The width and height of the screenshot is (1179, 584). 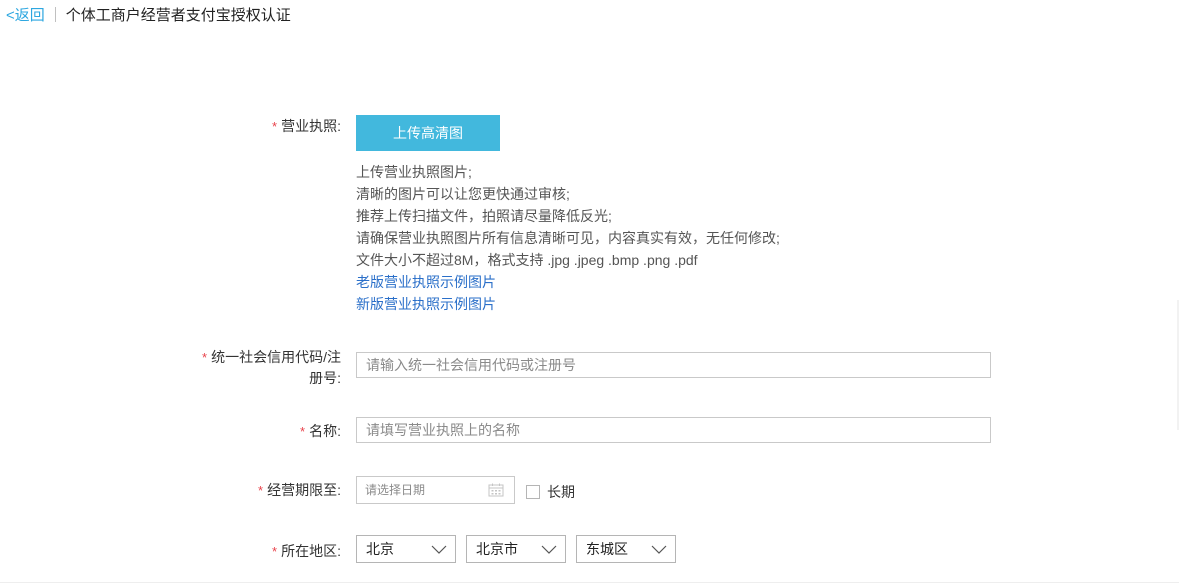 What do you see at coordinates (568, 304) in the screenshot?
I see `new-license-sample-link: 新版营业执照示例图片` at bounding box center [568, 304].